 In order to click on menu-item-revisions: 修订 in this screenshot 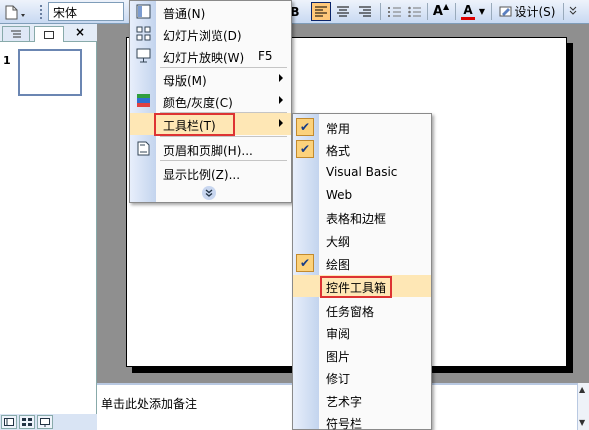, I will do `click(362, 377)`.